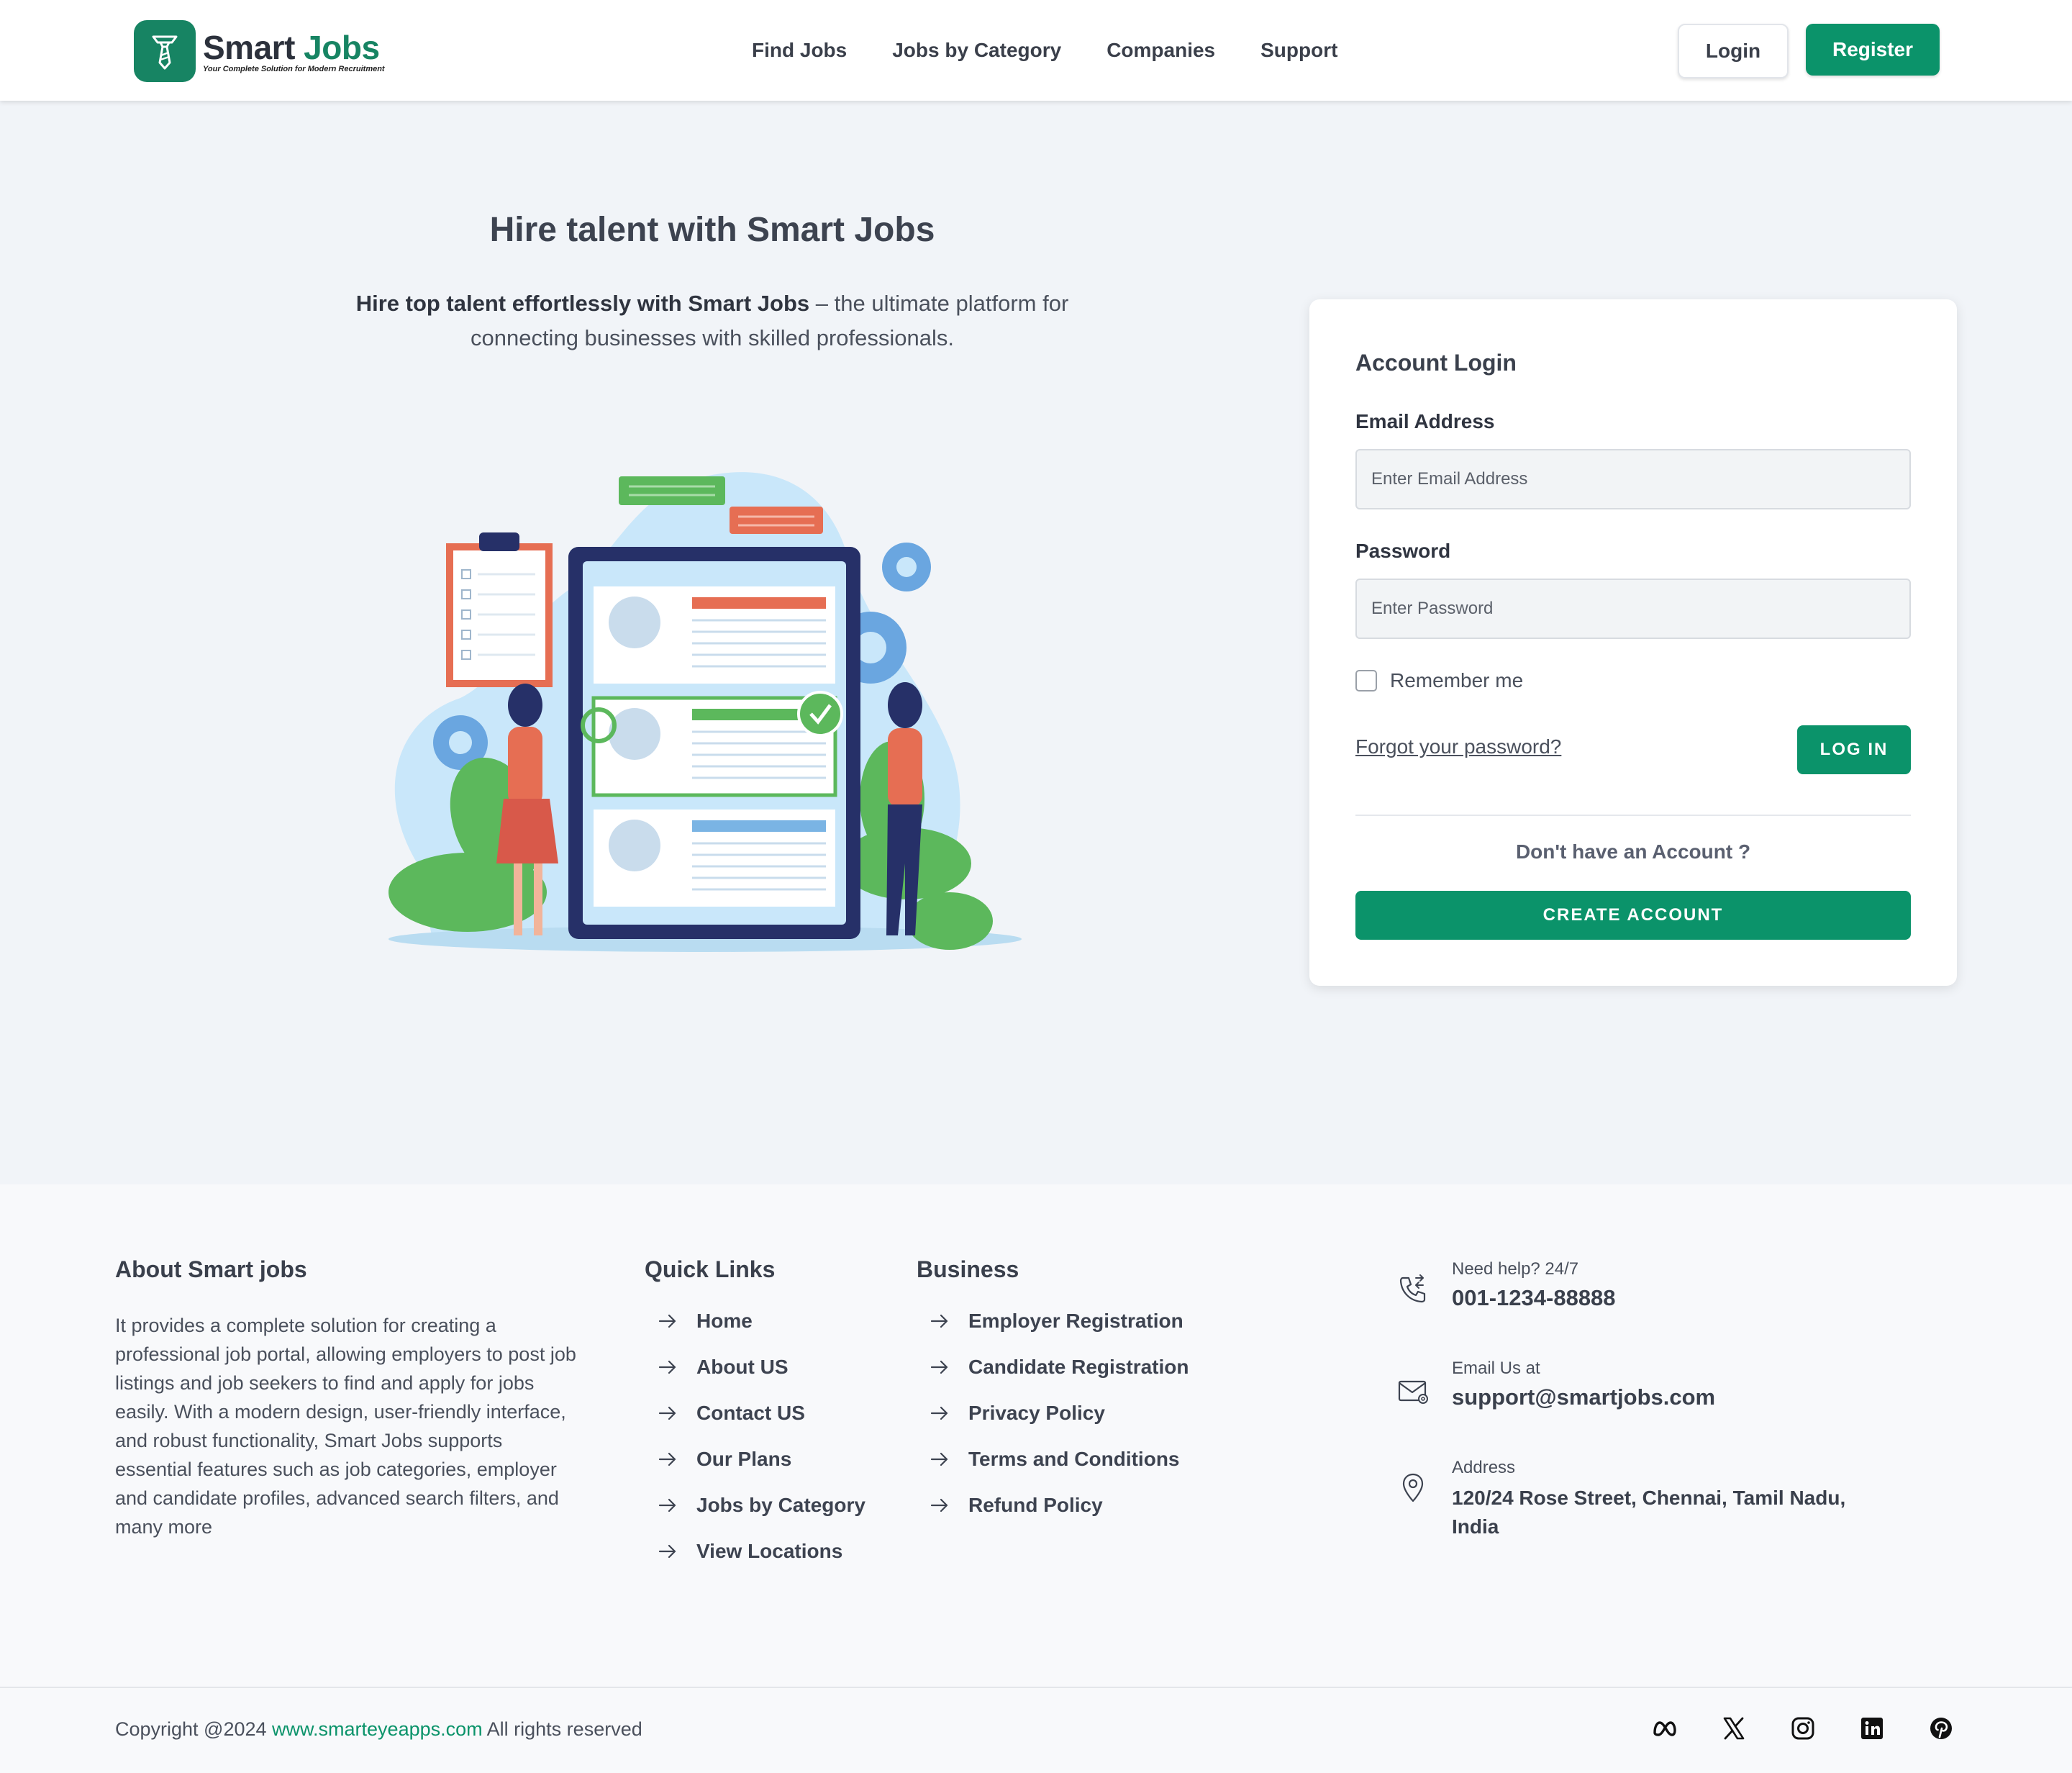  Describe the element at coordinates (165, 51) in the screenshot. I see `tie-logo-icon` at that location.